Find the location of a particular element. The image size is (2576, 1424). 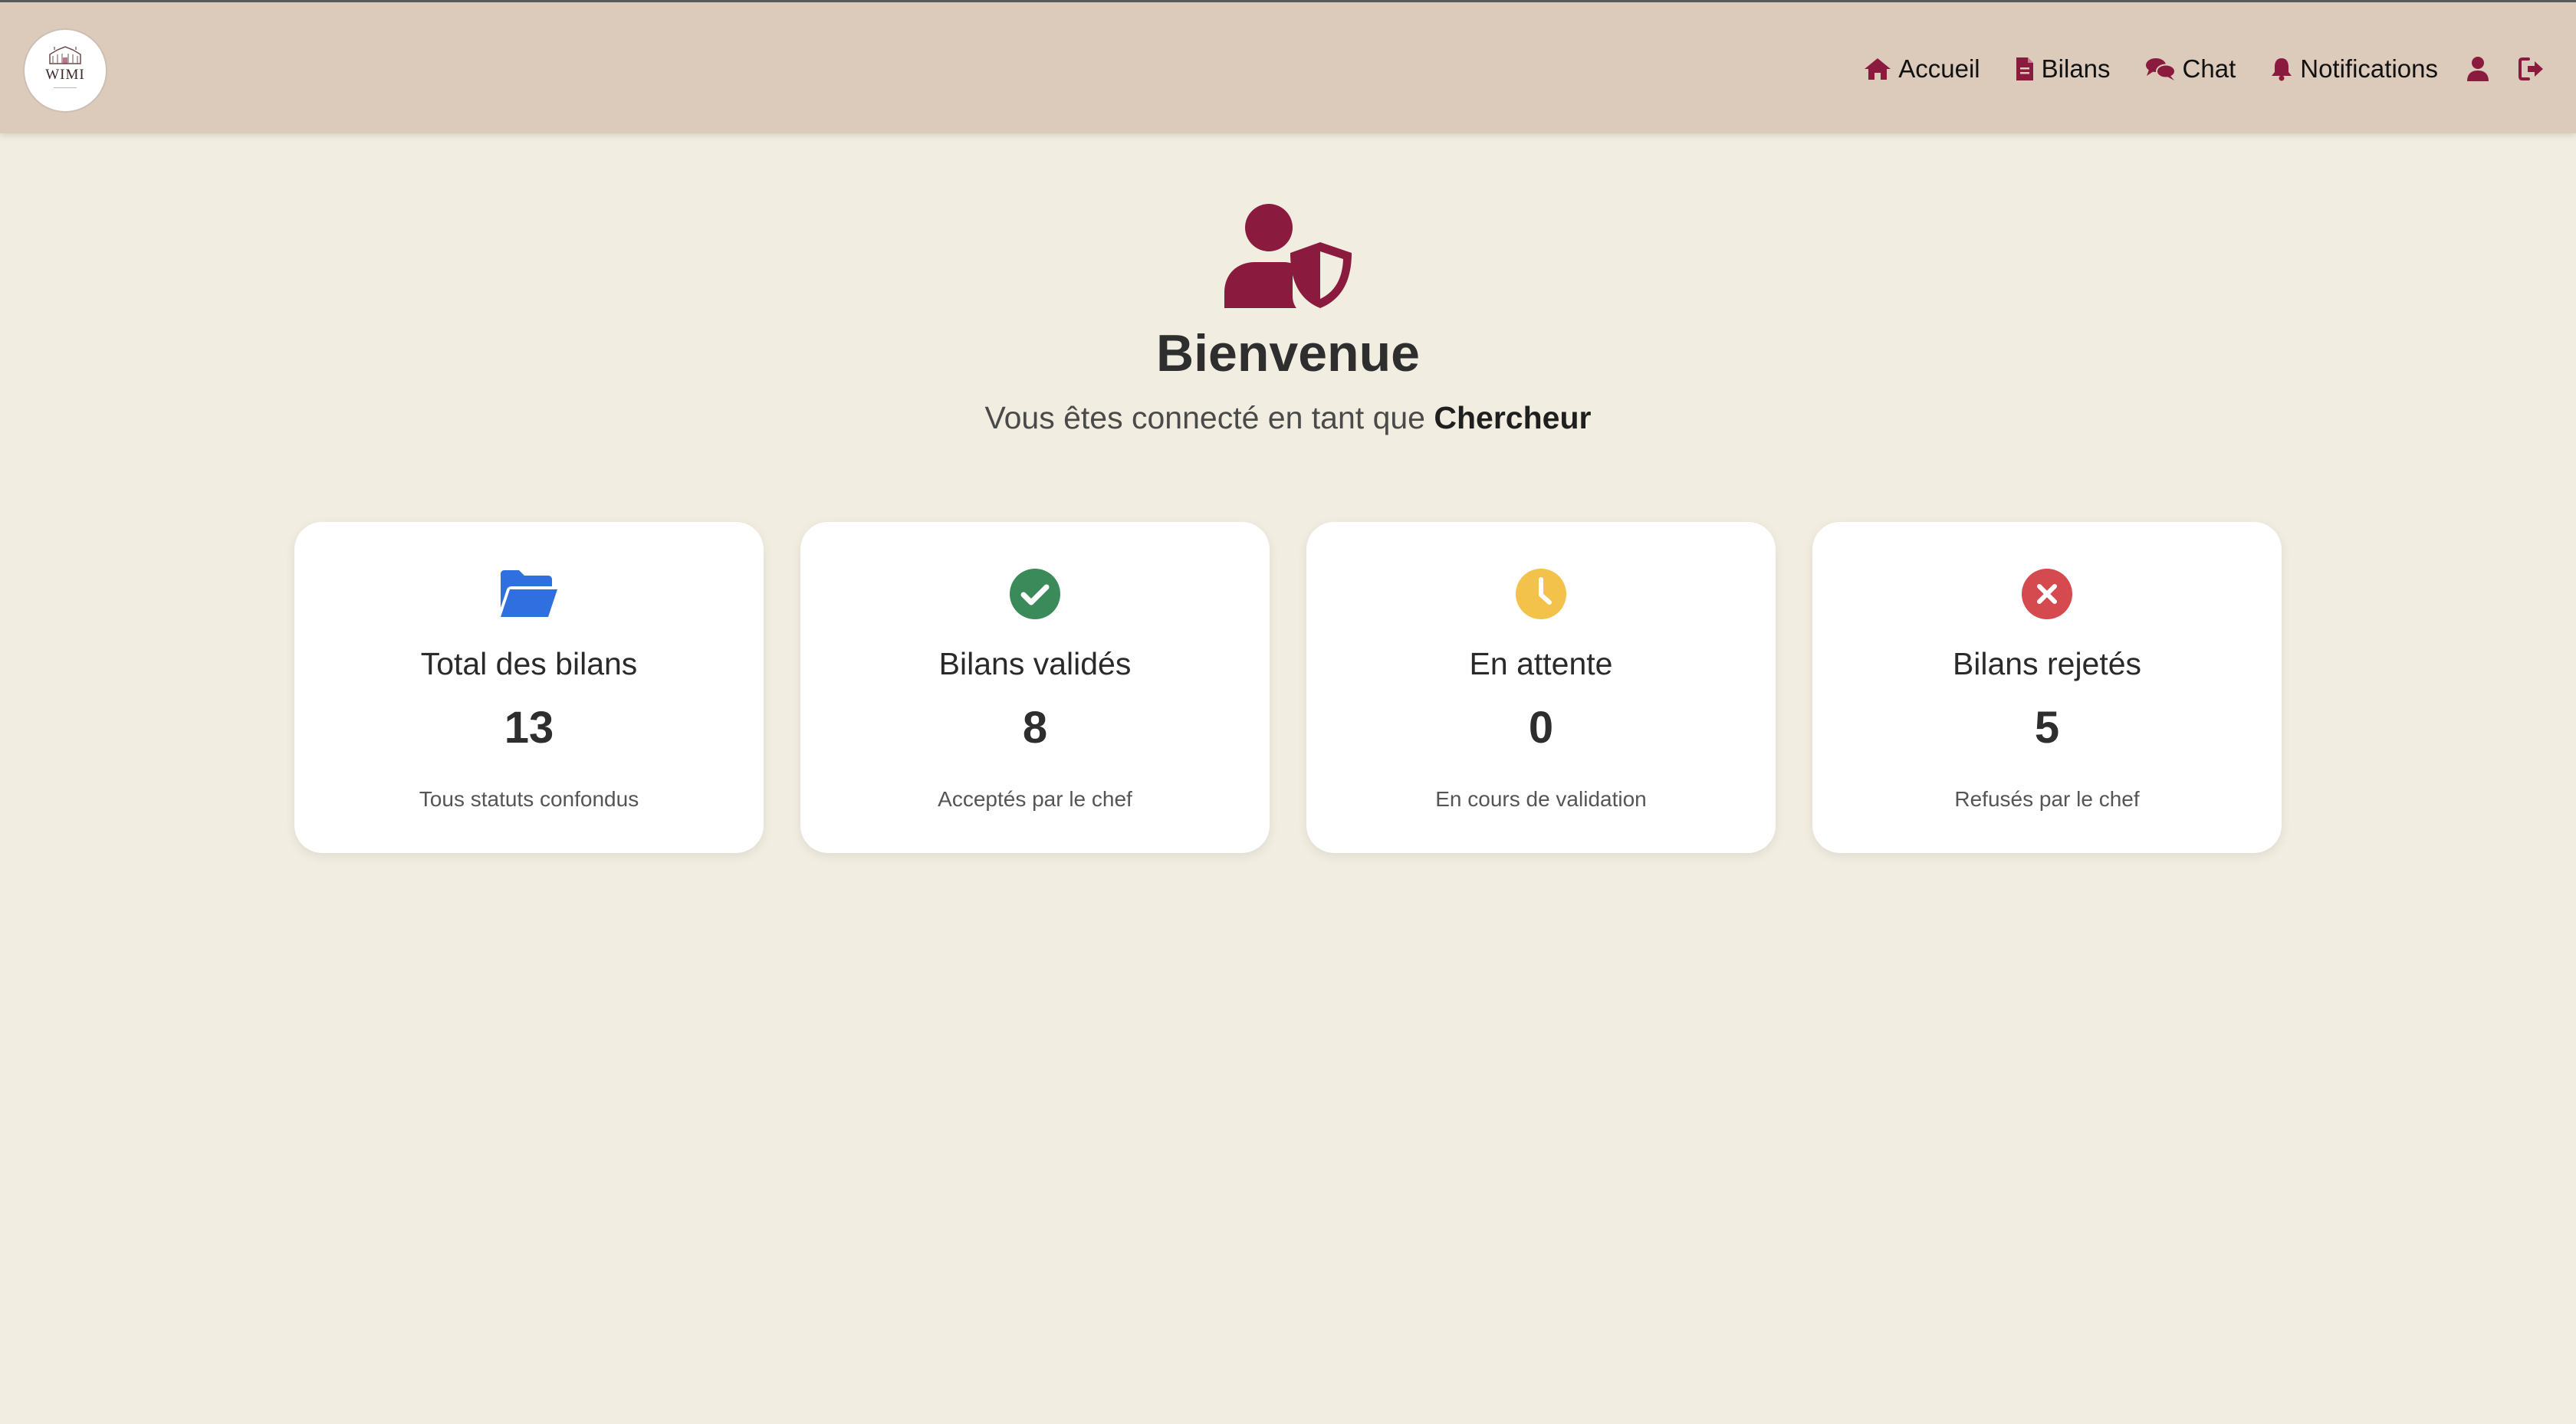

stat-value: 13 is located at coordinates (529, 728).